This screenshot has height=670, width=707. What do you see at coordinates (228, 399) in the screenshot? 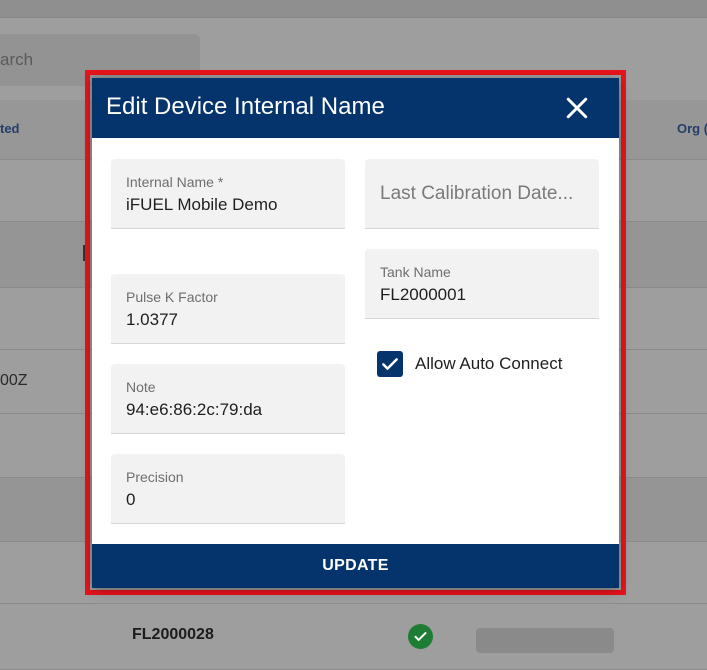
I see `note-field: Note 94:e6:86:2c:79:da` at bounding box center [228, 399].